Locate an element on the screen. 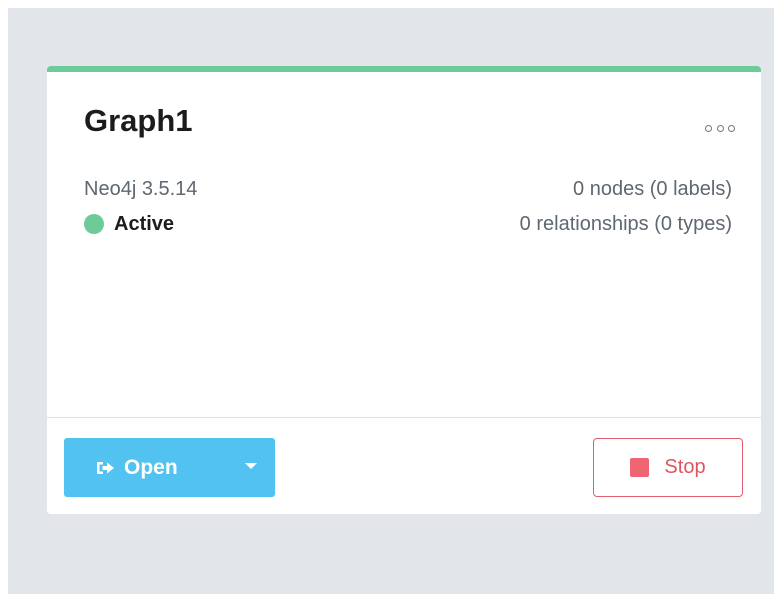 This screenshot has height=594, width=774. stop-button: Stop is located at coordinates (668, 467).